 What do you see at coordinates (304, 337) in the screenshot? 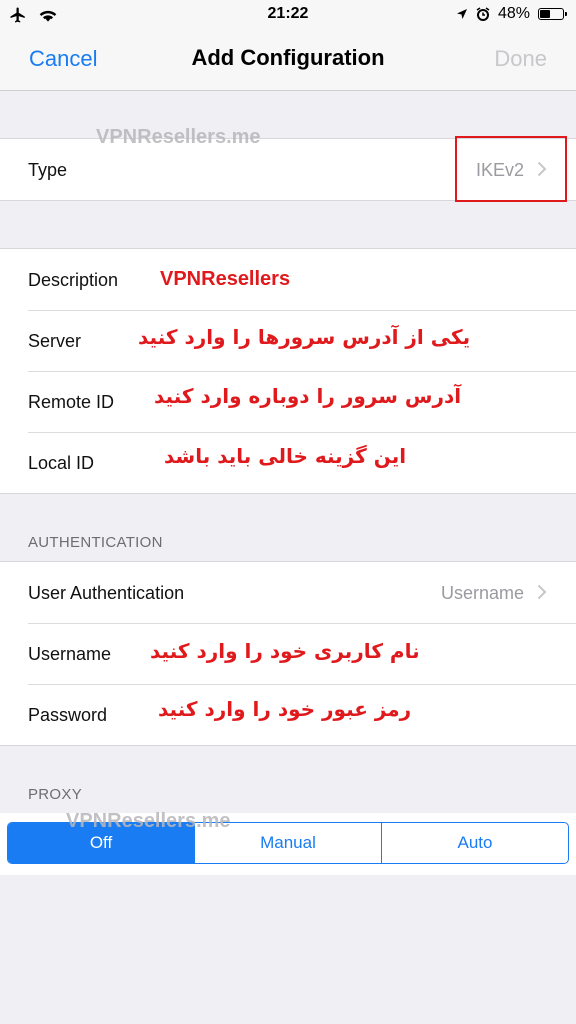
I see `server-annotation: یکی از آدرس سرورها را وارد کنید` at bounding box center [304, 337].